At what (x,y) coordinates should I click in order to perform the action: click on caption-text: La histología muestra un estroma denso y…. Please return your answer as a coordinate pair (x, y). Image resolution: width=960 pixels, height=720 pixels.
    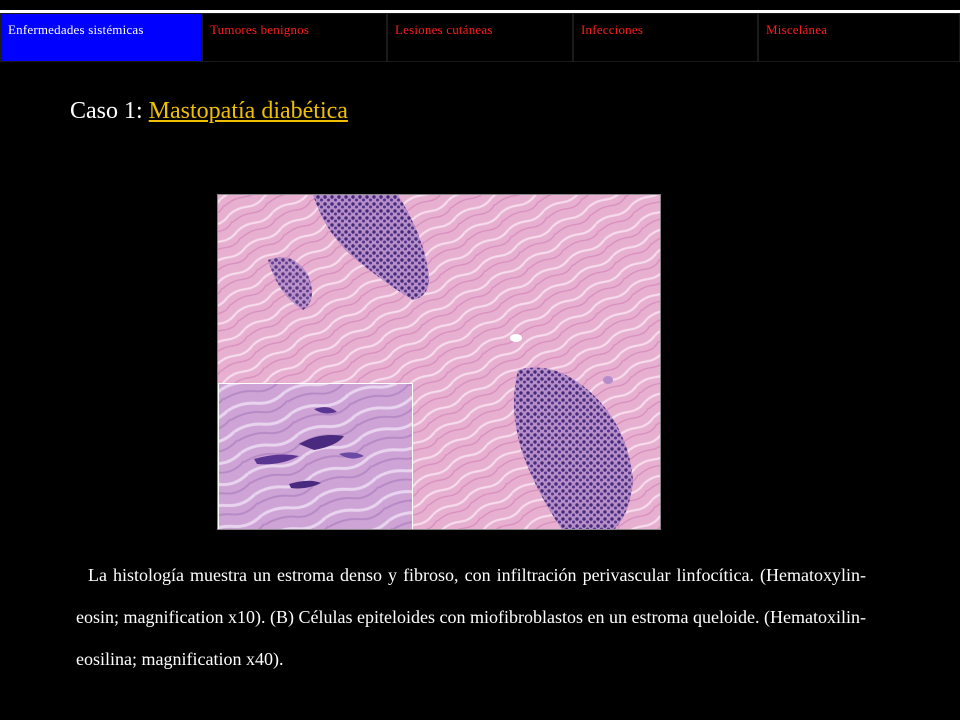
    Looking at the image, I should click on (471, 617).